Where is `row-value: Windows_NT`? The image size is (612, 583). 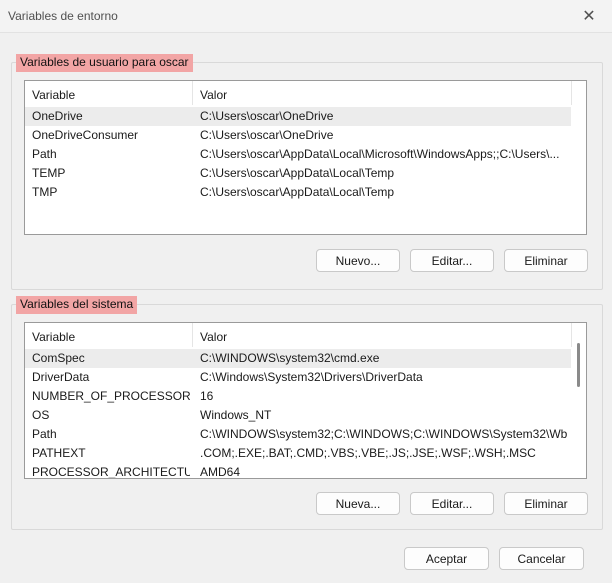
row-value: Windows_NT is located at coordinates (236, 415).